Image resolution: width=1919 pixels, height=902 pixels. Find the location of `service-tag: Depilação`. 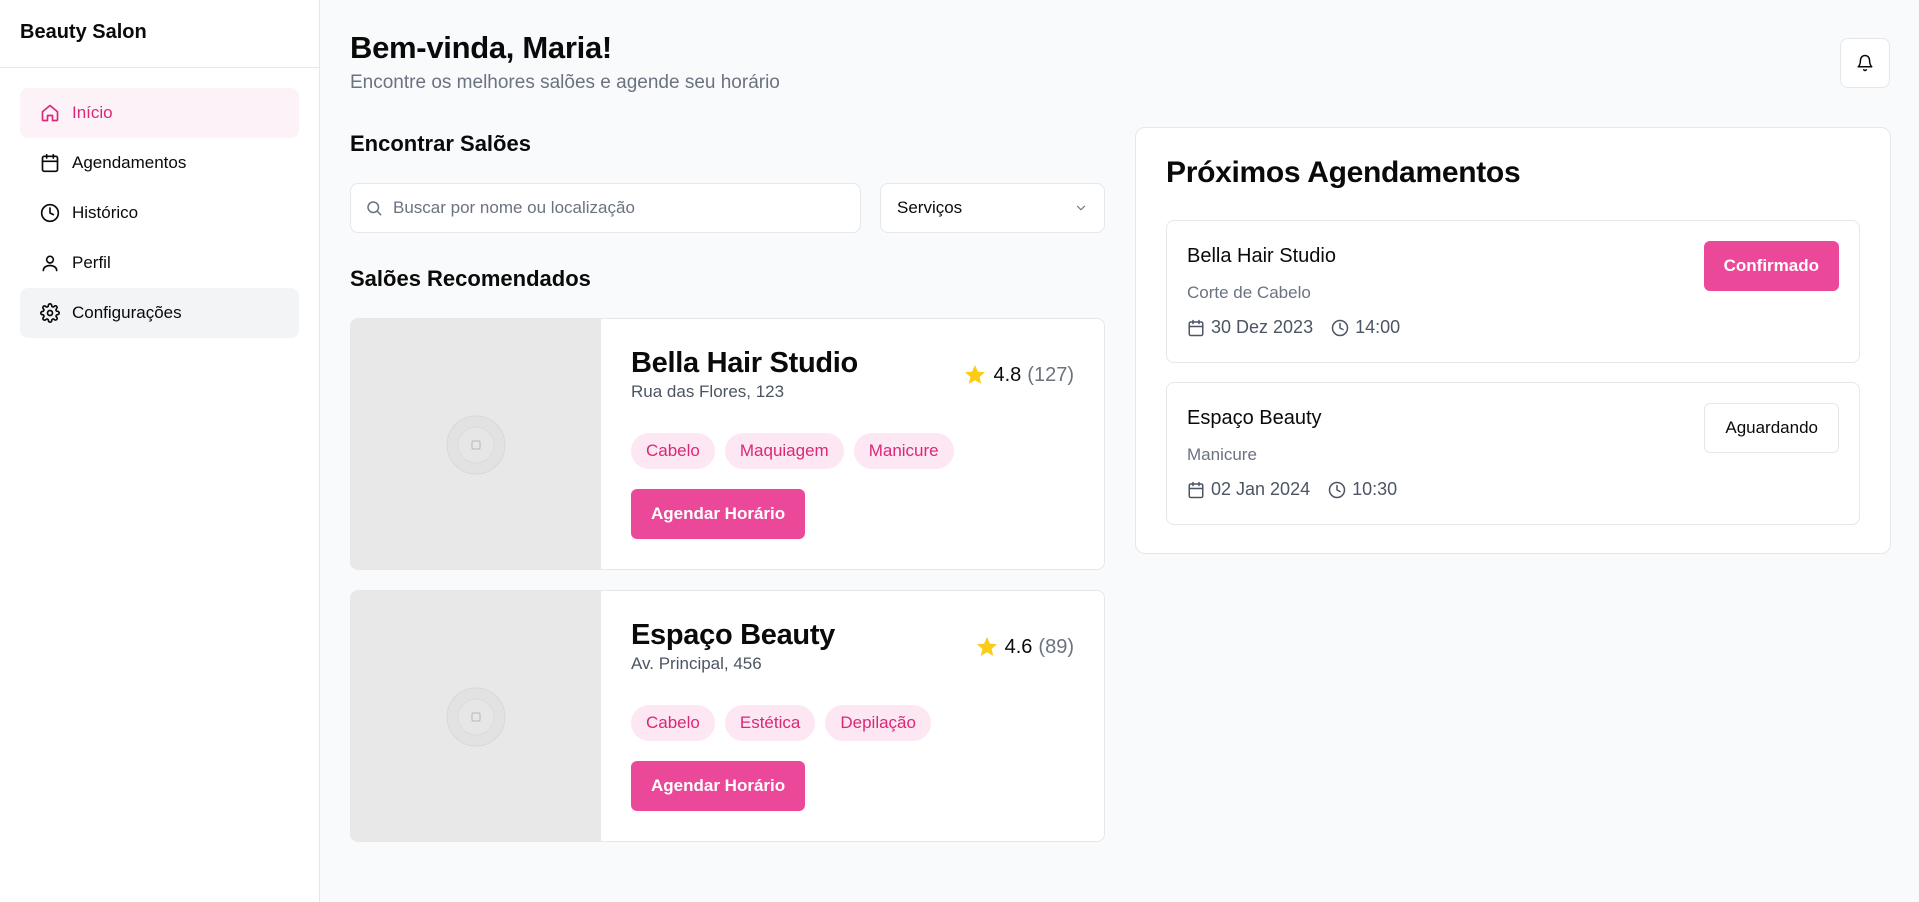

service-tag: Depilação is located at coordinates (878, 723).